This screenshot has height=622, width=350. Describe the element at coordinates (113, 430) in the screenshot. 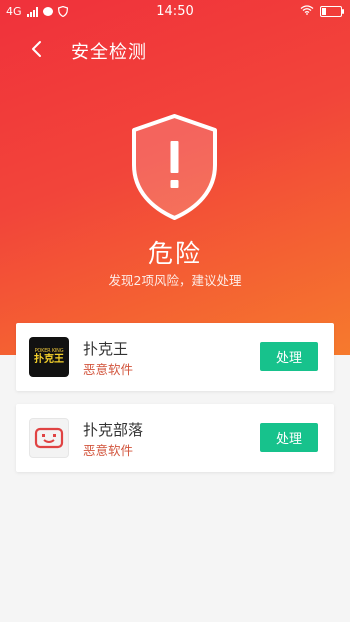

I see `app-name: 扑克部落` at that location.